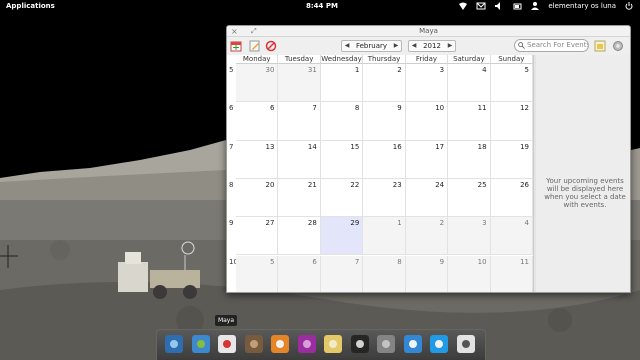 This screenshot has width=640, height=360. I want to click on day-header-wednesday: Wednesday, so click(342, 59).